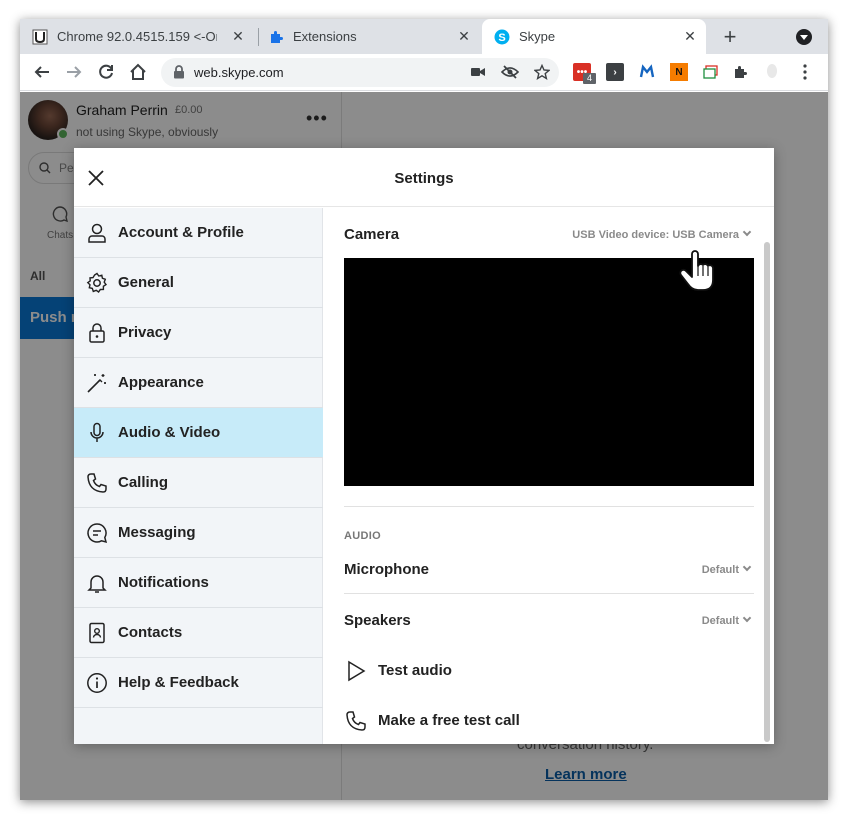 This screenshot has width=848, height=820. Describe the element at coordinates (198, 533) in the screenshot. I see `nav-item-messaging: Messaging` at that location.